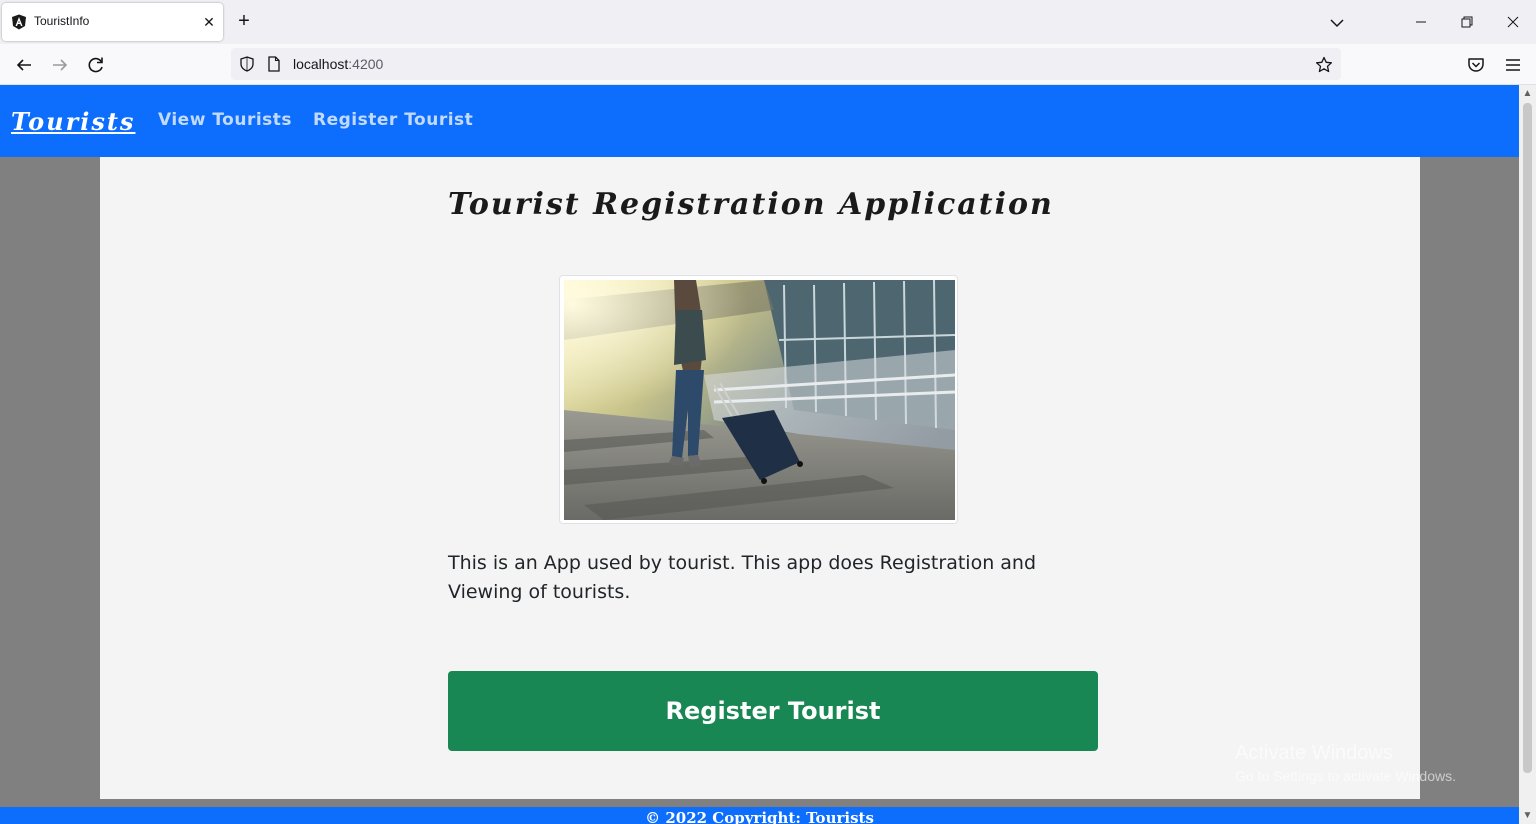 The height and width of the screenshot is (824, 1536). I want to click on browser-tab: TouristInfo ✕, so click(112, 22).